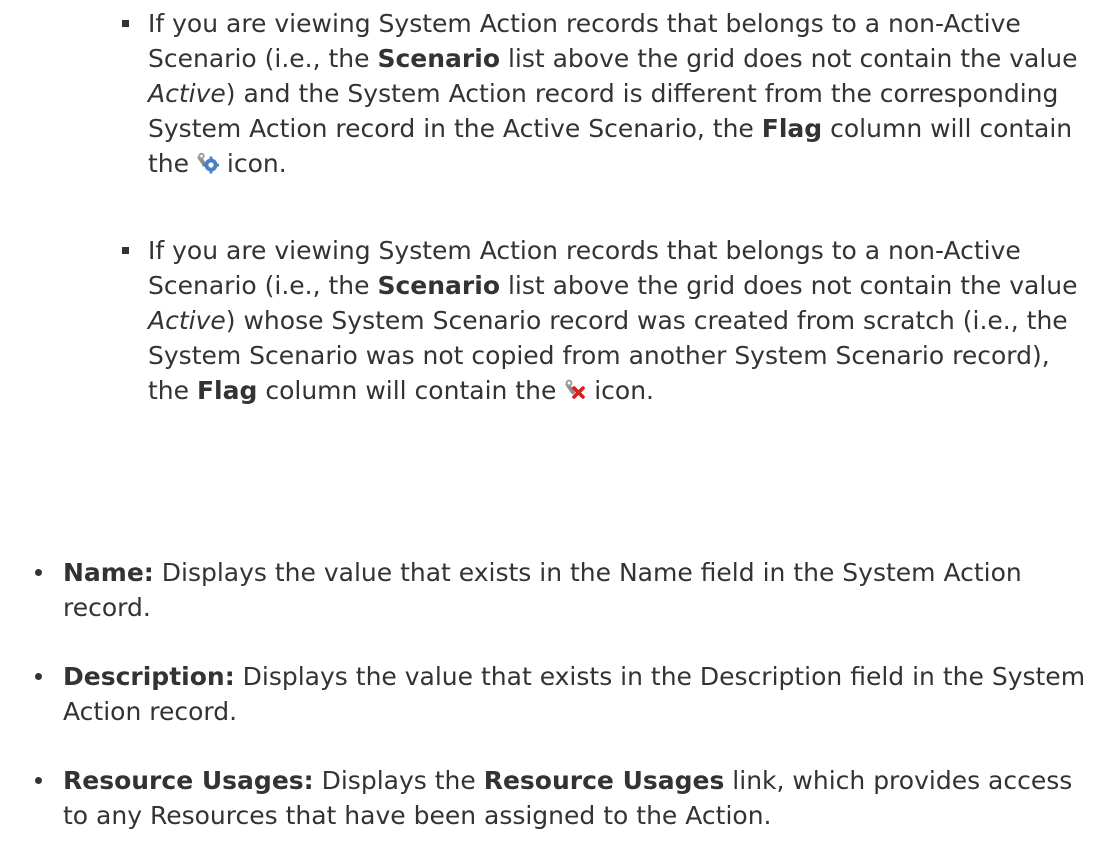 This screenshot has height=845, width=1109. I want to click on resource-usages-term: Resource Usages:, so click(188, 780).